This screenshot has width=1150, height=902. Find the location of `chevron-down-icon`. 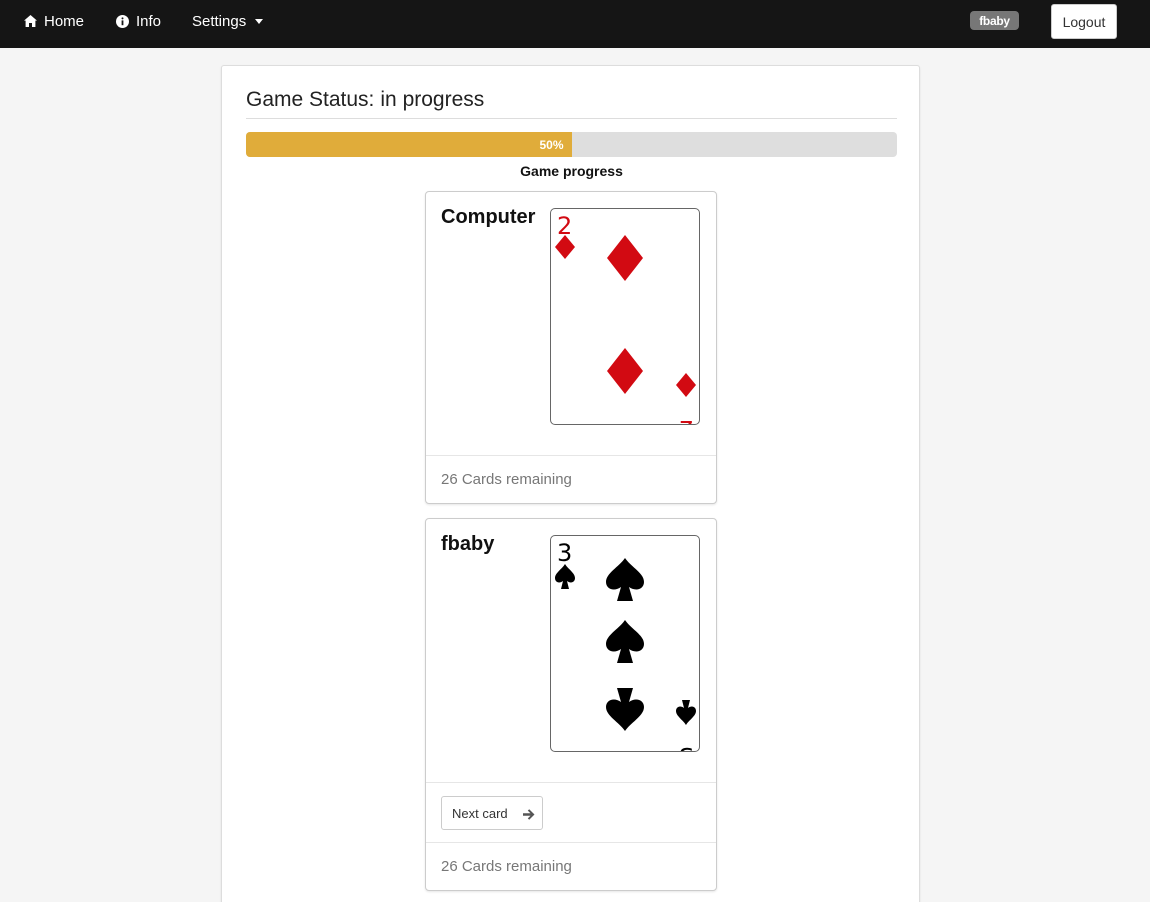

chevron-down-icon is located at coordinates (259, 21).